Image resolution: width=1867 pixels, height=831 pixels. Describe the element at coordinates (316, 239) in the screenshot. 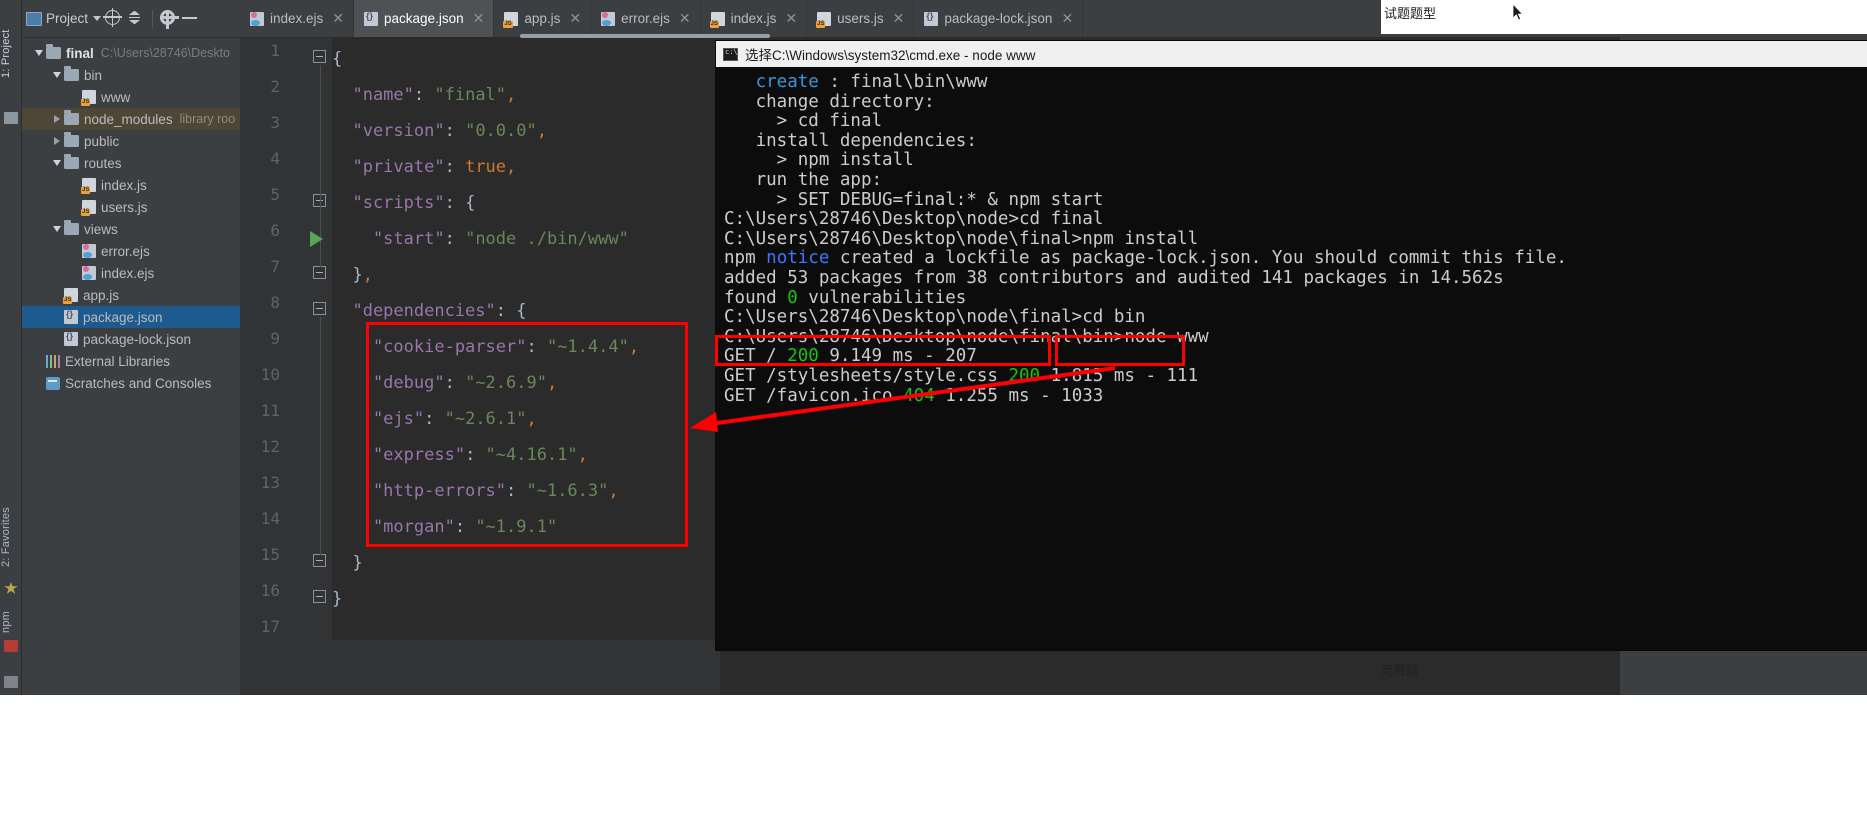

I see `run-script-icon` at that location.